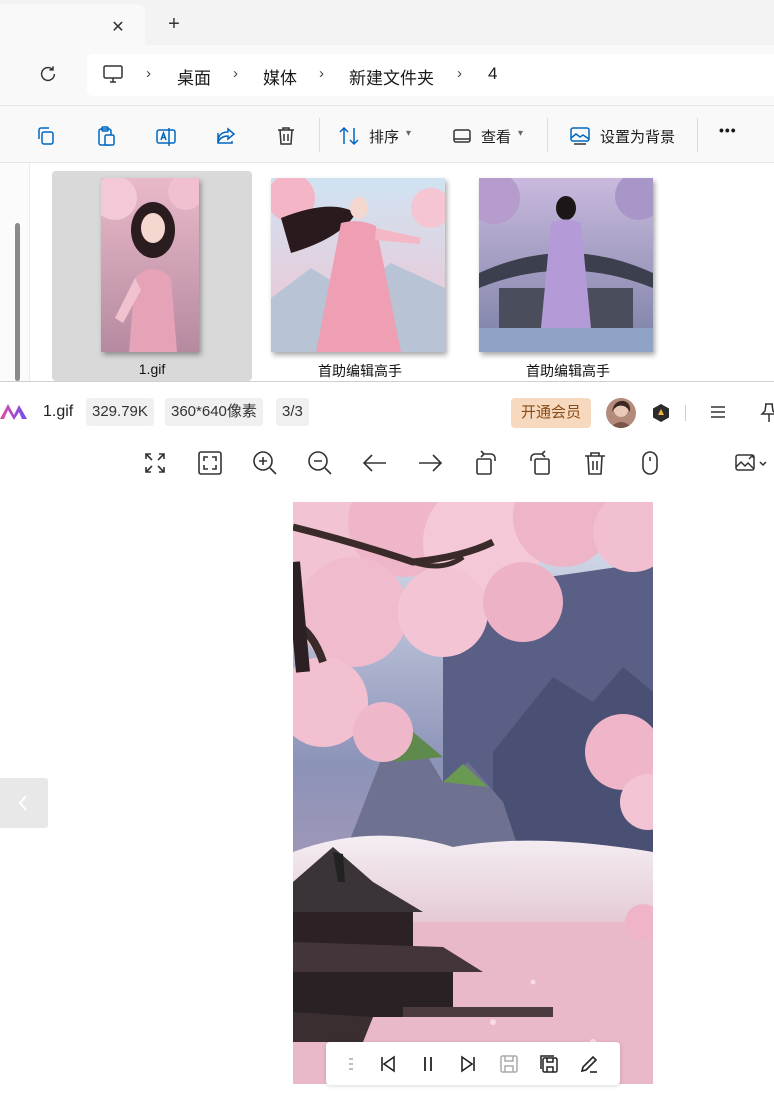 Image resolution: width=774 pixels, height=1093 pixels. What do you see at coordinates (320, 463) in the screenshot?
I see `zoom-out-icon` at bounding box center [320, 463].